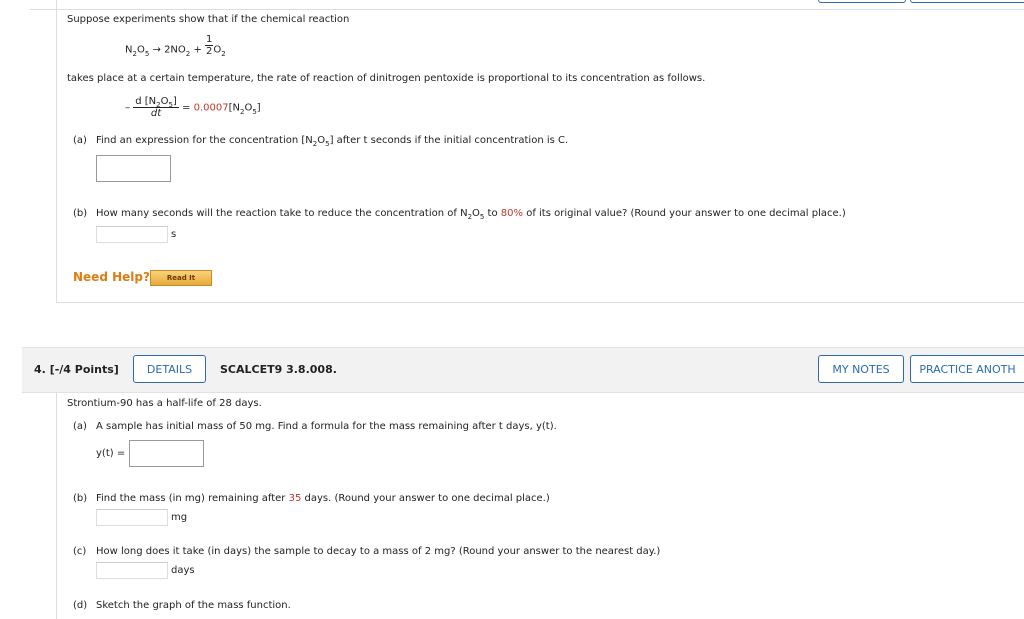 This screenshot has height=619, width=1024. Describe the element at coordinates (861, 369) in the screenshot. I see `my-notes-button: MY NOTES` at that location.